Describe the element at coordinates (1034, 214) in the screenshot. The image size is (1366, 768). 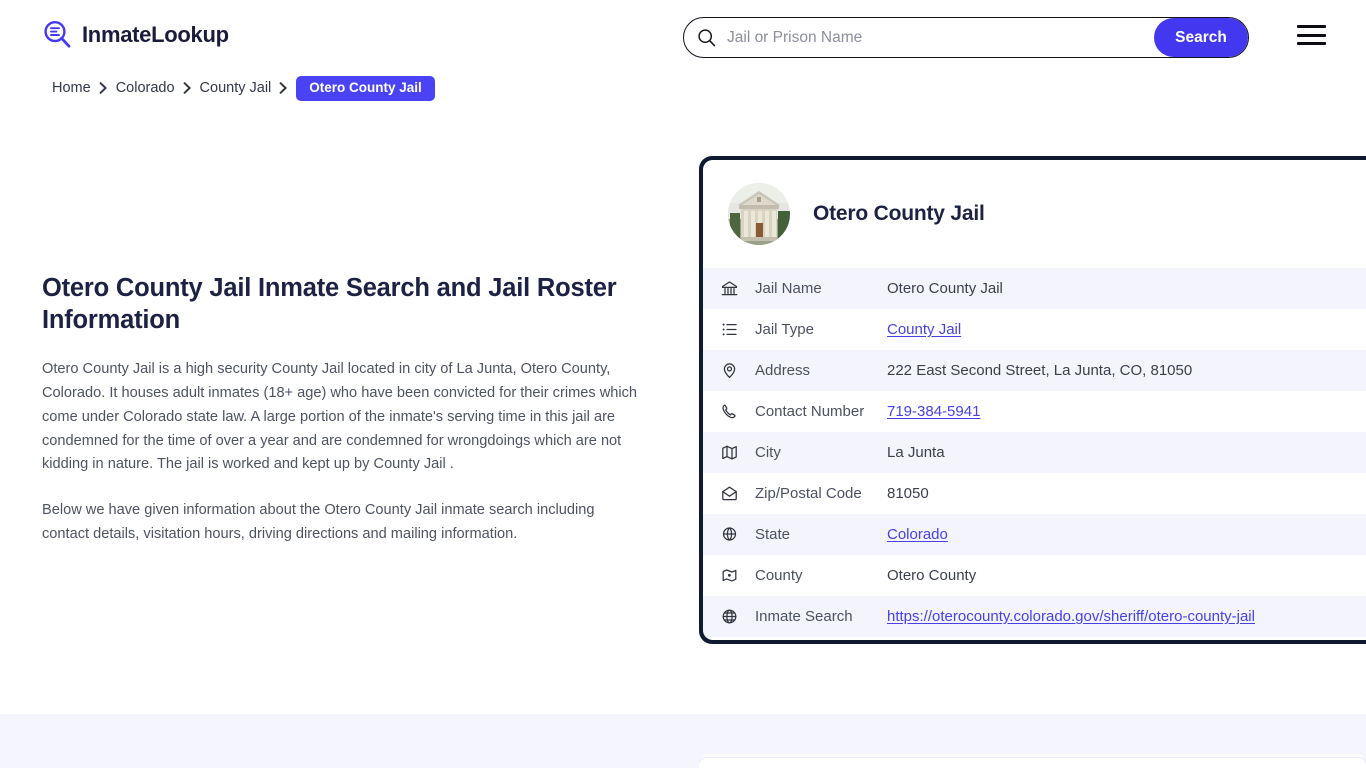
I see `jail-info-card-header: Otero County Jail` at that location.